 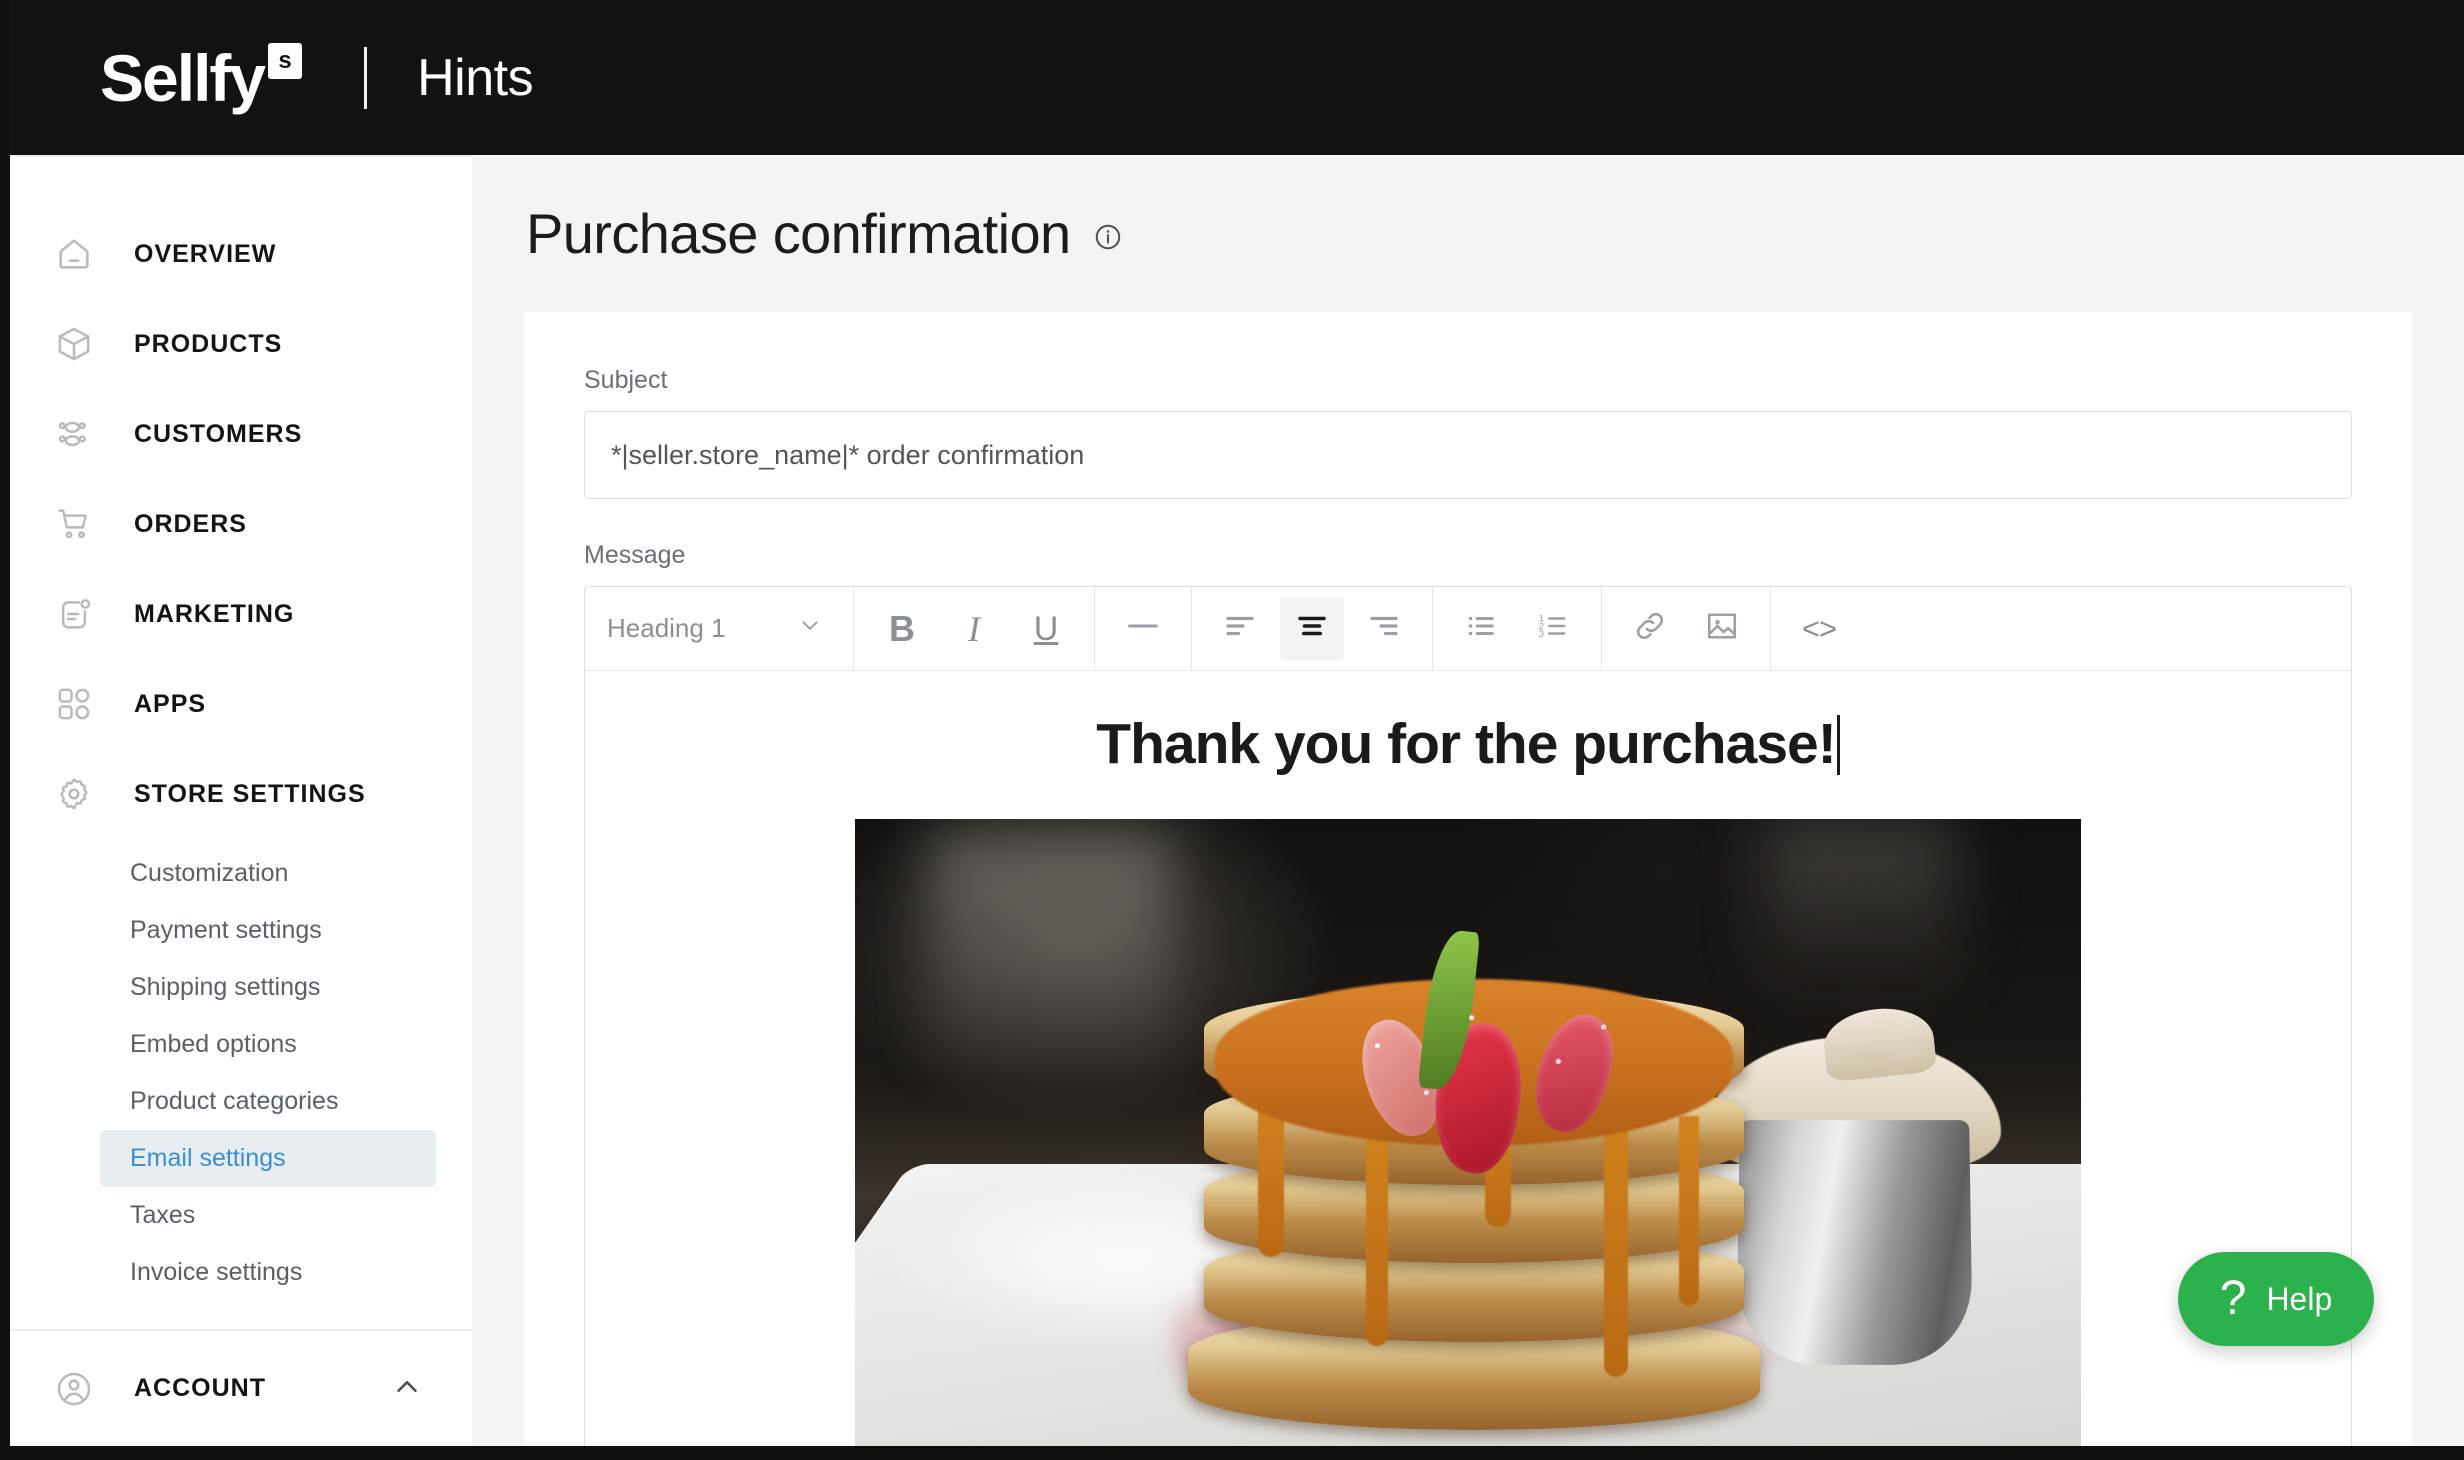 I want to click on sidebar-subitem-payment-settings: Payment settings, so click(x=268, y=930).